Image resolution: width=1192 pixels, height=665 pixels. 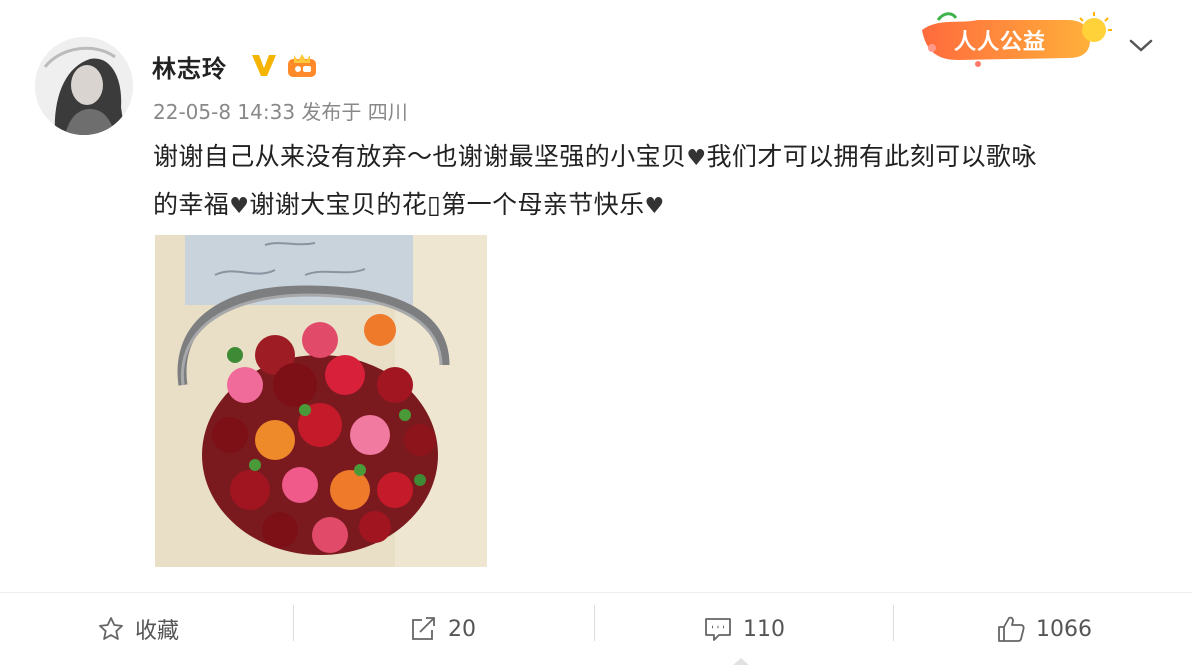 I want to click on like-button: 1066, so click(x=1044, y=629).